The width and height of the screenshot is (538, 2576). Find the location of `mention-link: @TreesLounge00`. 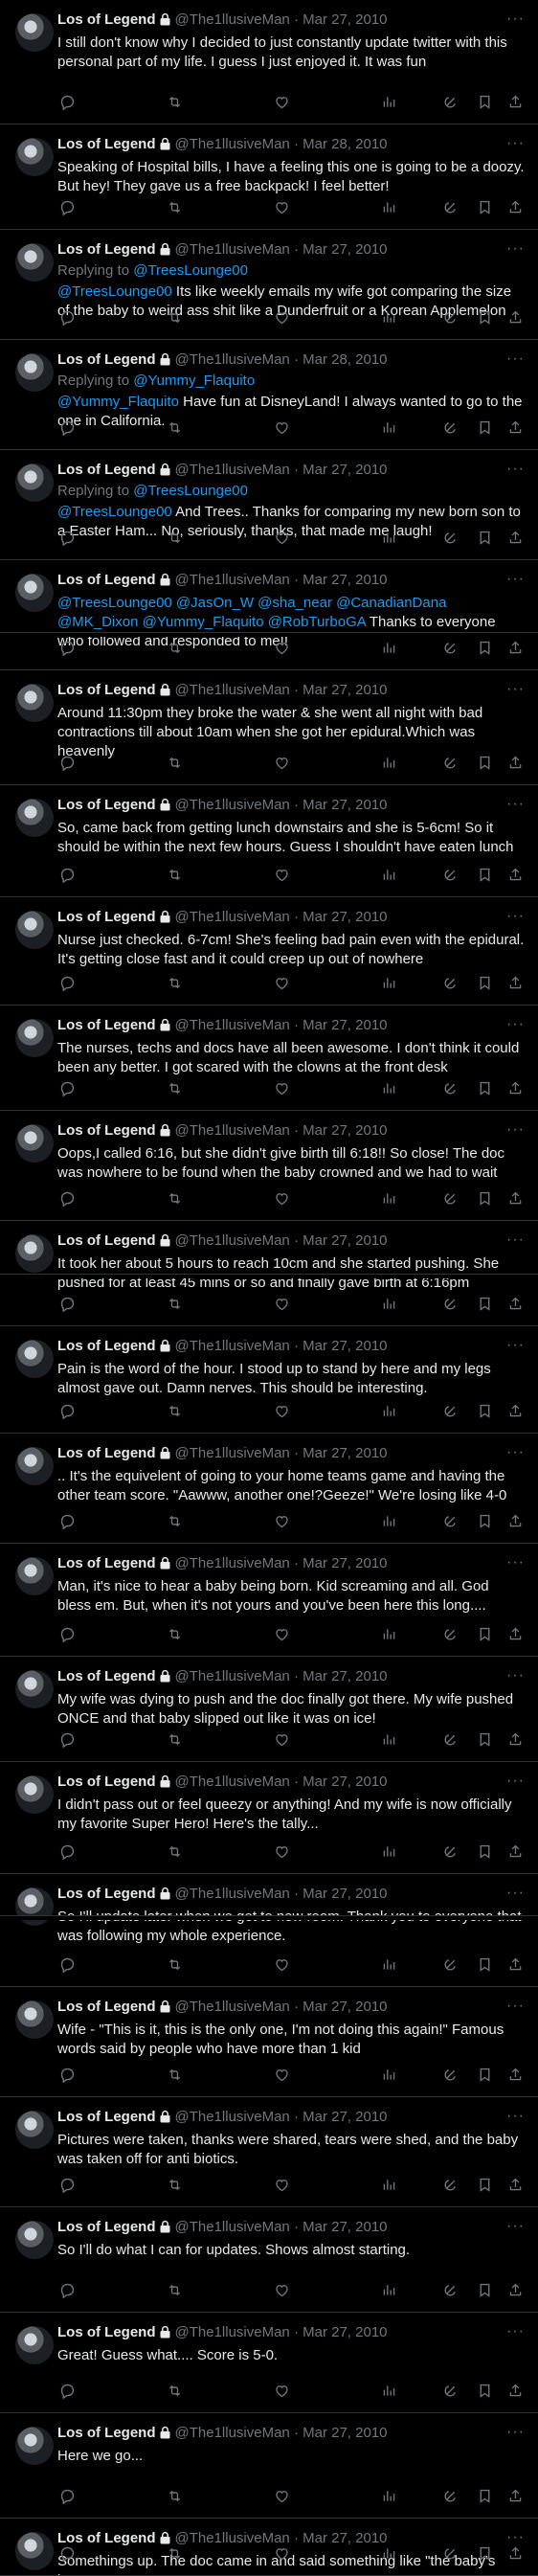

mention-link: @TreesLounge00 is located at coordinates (114, 512).